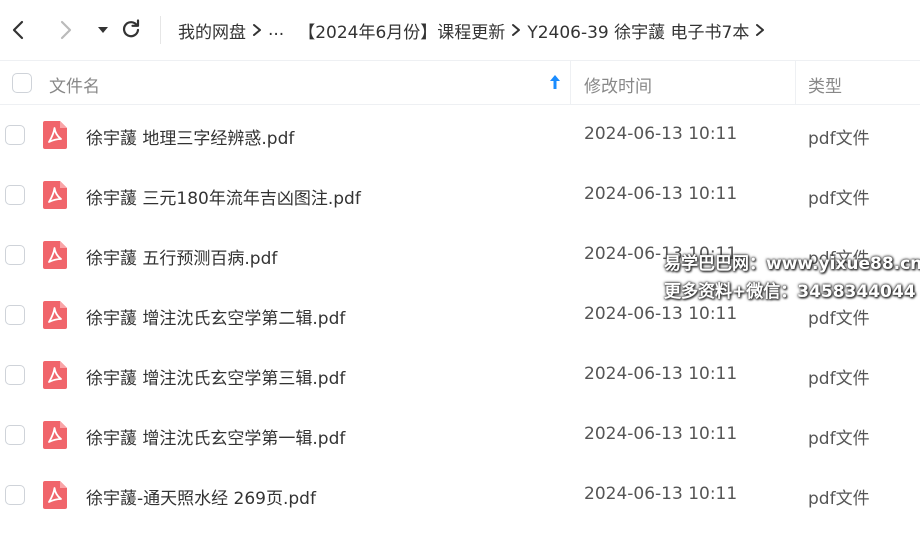  I want to click on file-name: 徐宇蘐 增注沈氏玄空学第二辑.pdf, so click(215, 316).